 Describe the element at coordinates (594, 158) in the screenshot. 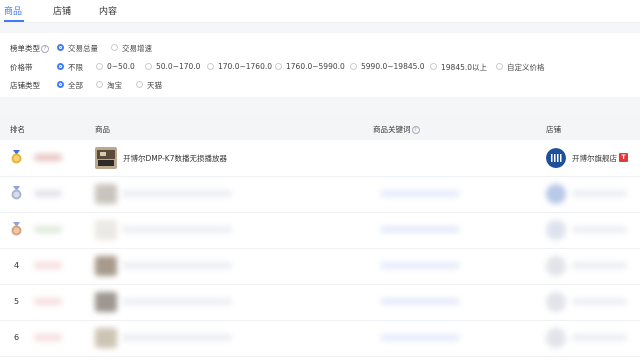

I see `shop-name-link: 开博尔旗舰店` at that location.